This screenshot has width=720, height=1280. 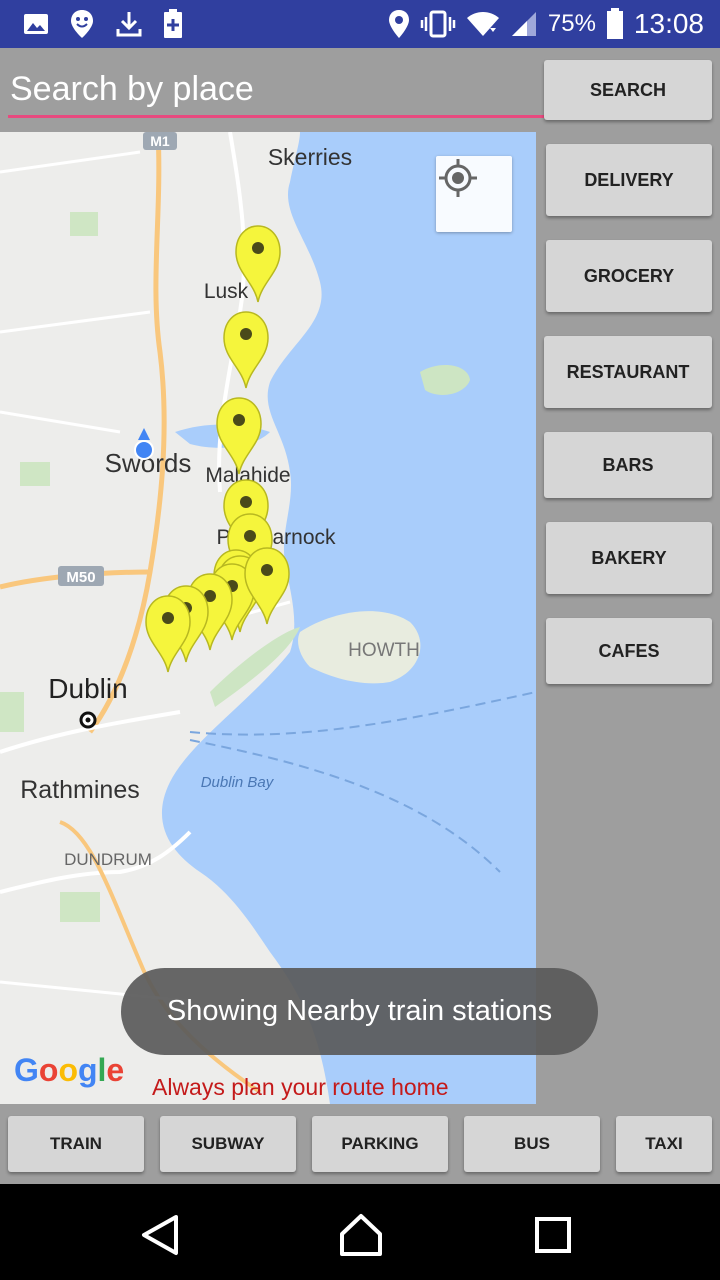 What do you see at coordinates (80, 577) in the screenshot?
I see `road-label-m50: M50` at bounding box center [80, 577].